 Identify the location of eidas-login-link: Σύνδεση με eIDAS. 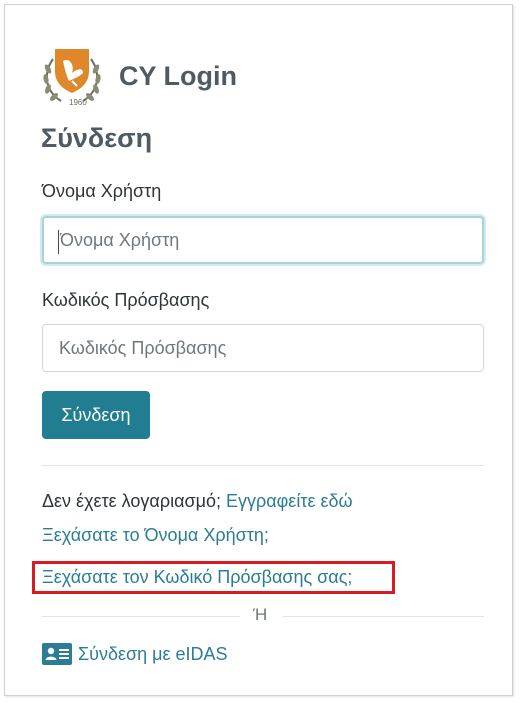
(135, 654).